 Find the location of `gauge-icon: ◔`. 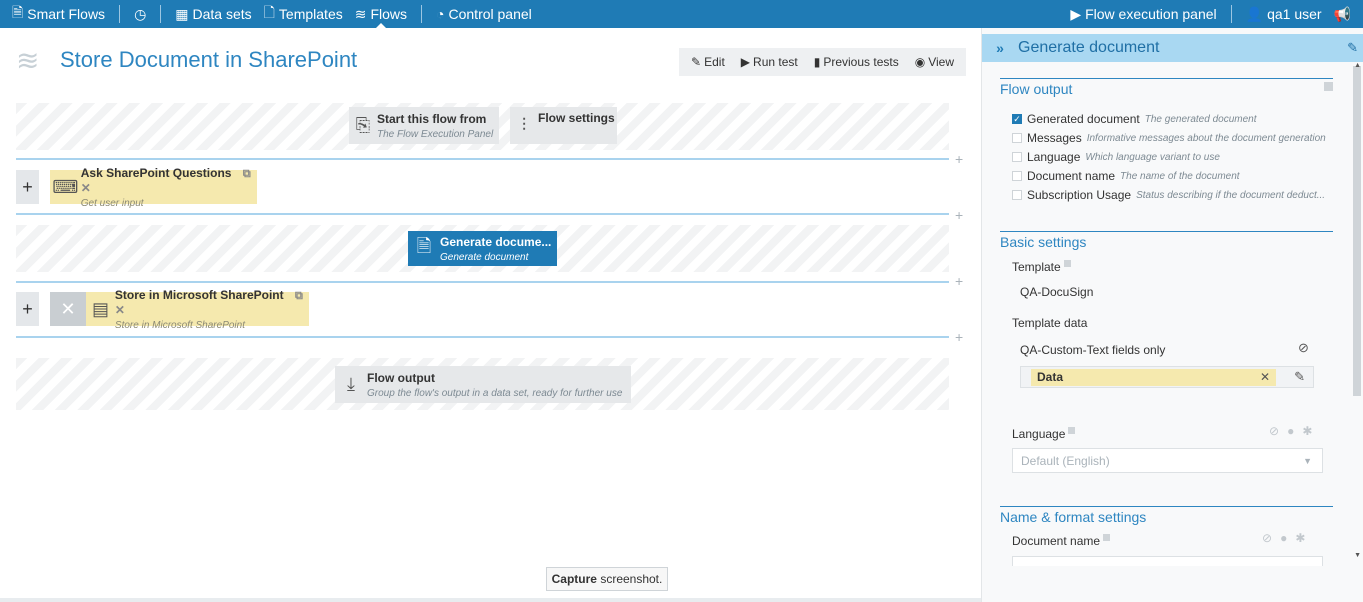

gauge-icon: ◔ is located at coordinates (440, 14).